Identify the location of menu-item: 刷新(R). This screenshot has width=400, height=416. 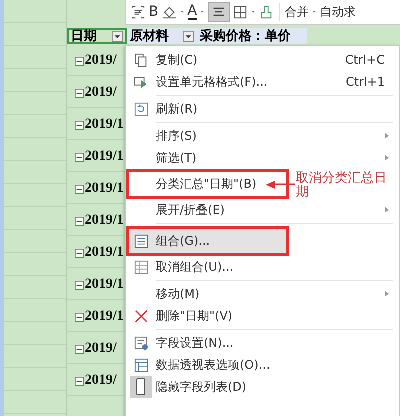
(262, 109).